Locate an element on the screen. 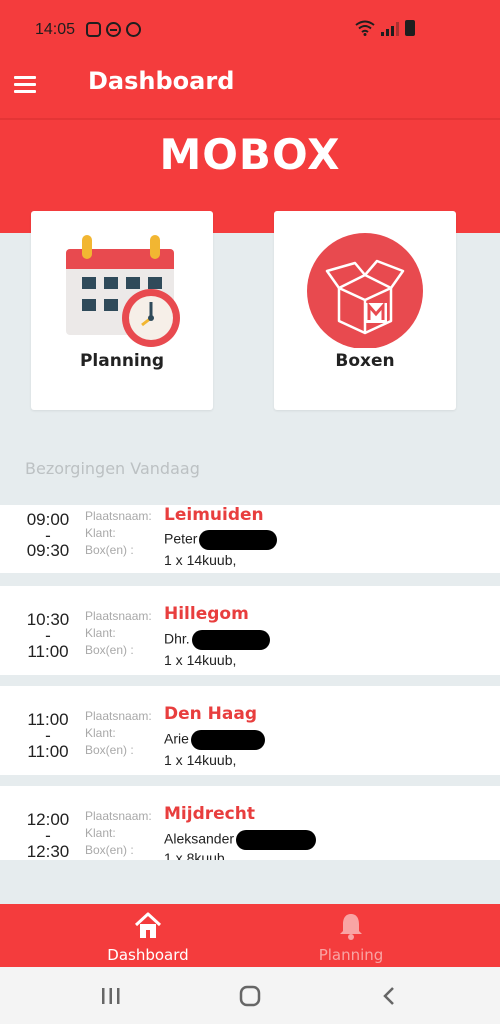  wifi-icon is located at coordinates (365, 28).